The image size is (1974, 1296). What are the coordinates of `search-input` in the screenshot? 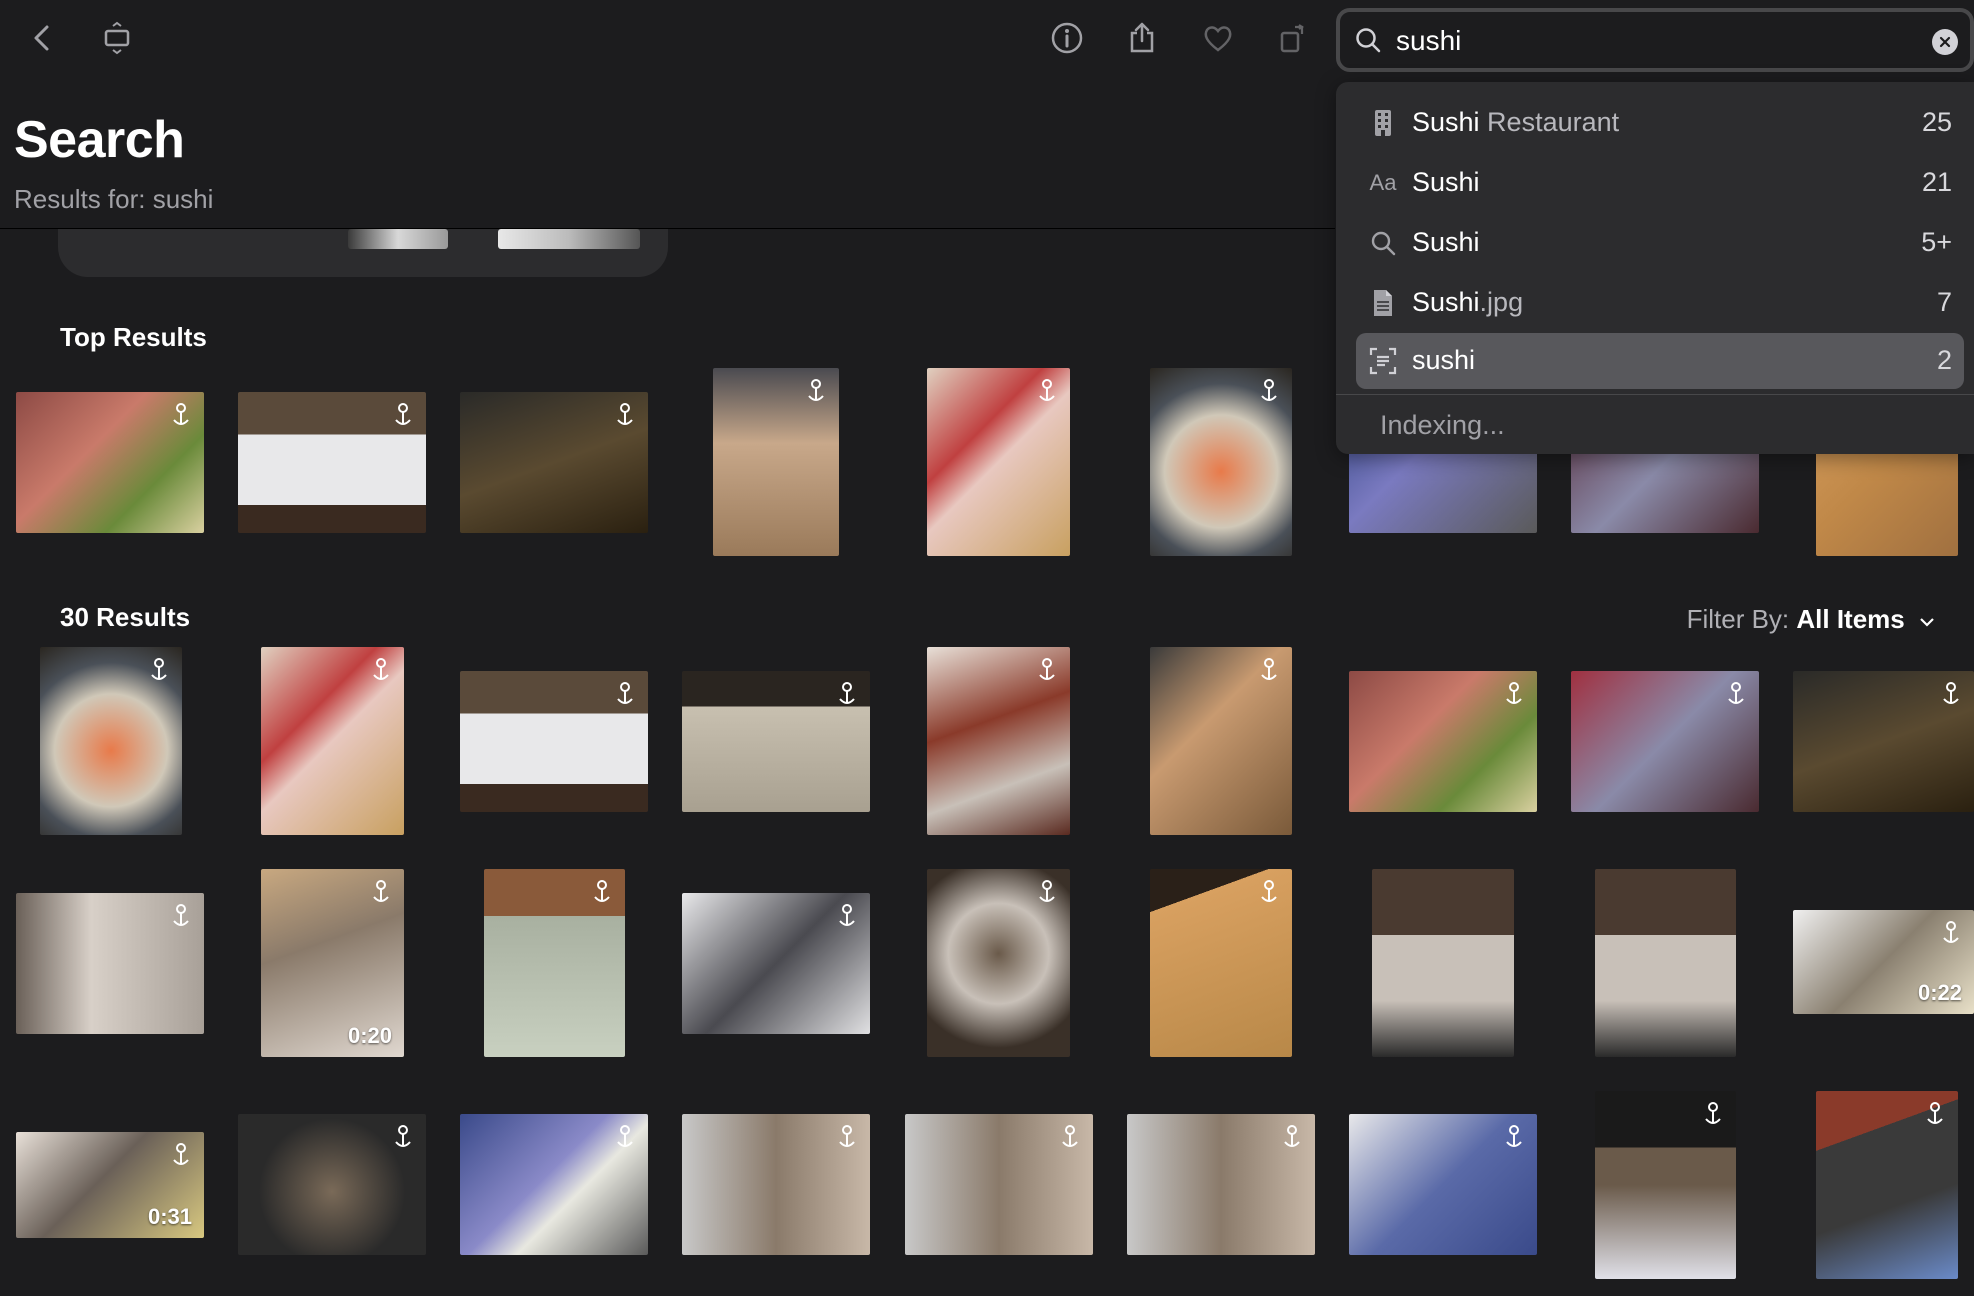 It's located at (1656, 41).